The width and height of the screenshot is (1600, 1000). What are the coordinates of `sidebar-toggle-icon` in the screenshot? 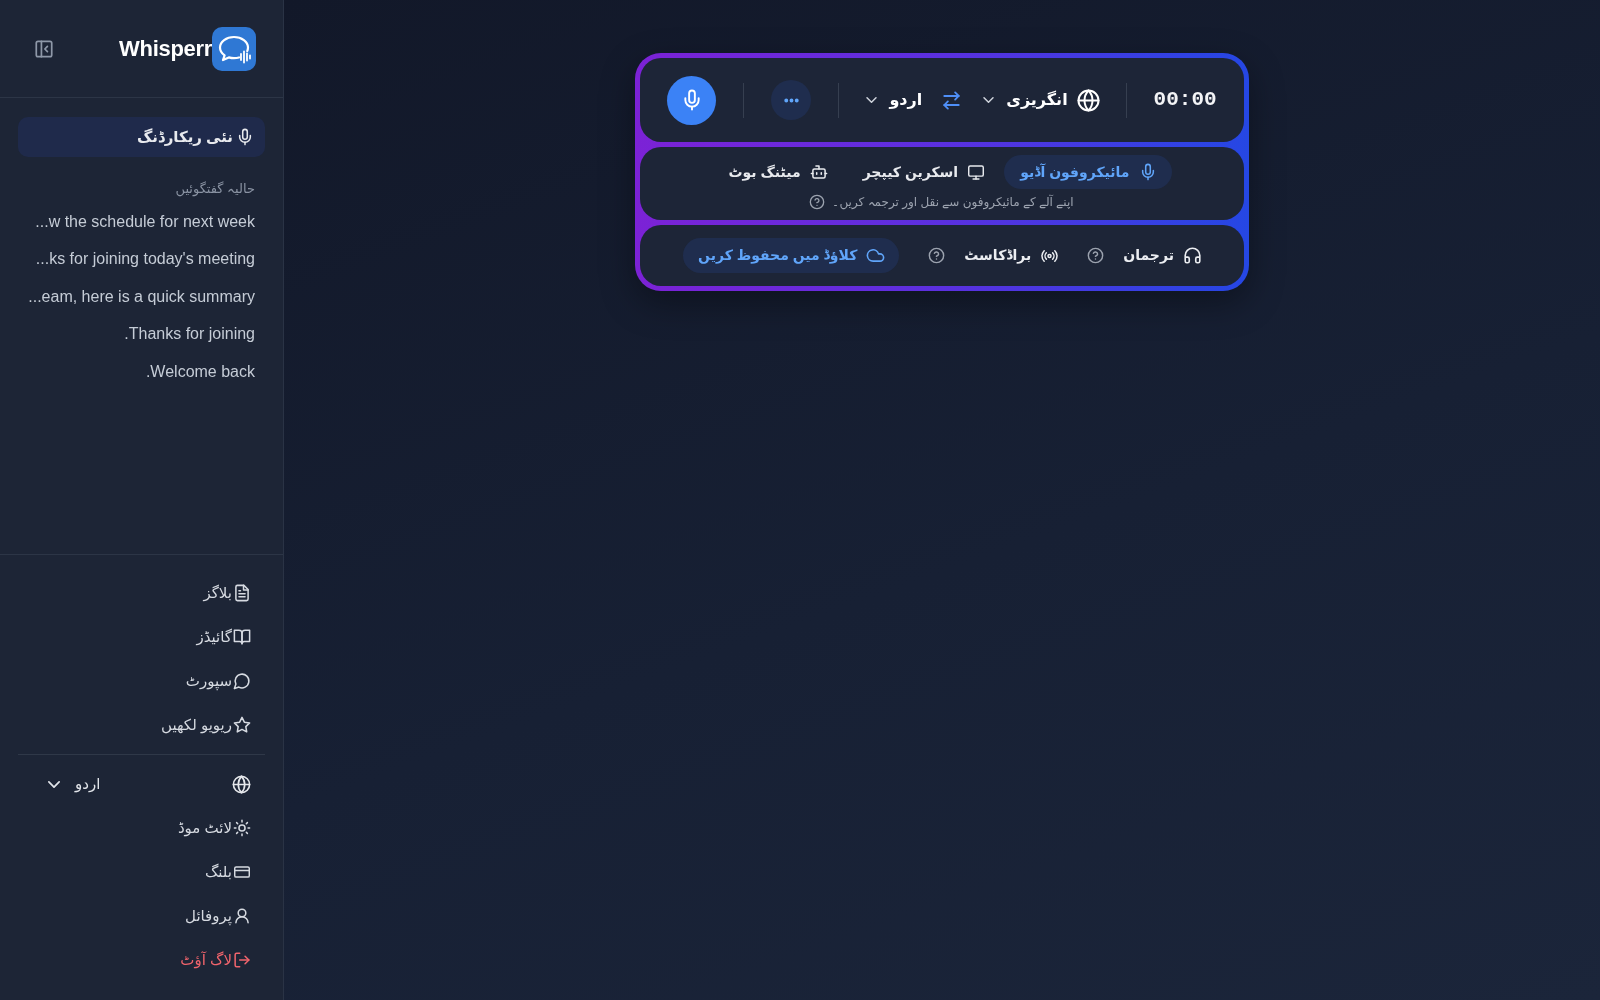 It's located at (44, 48).